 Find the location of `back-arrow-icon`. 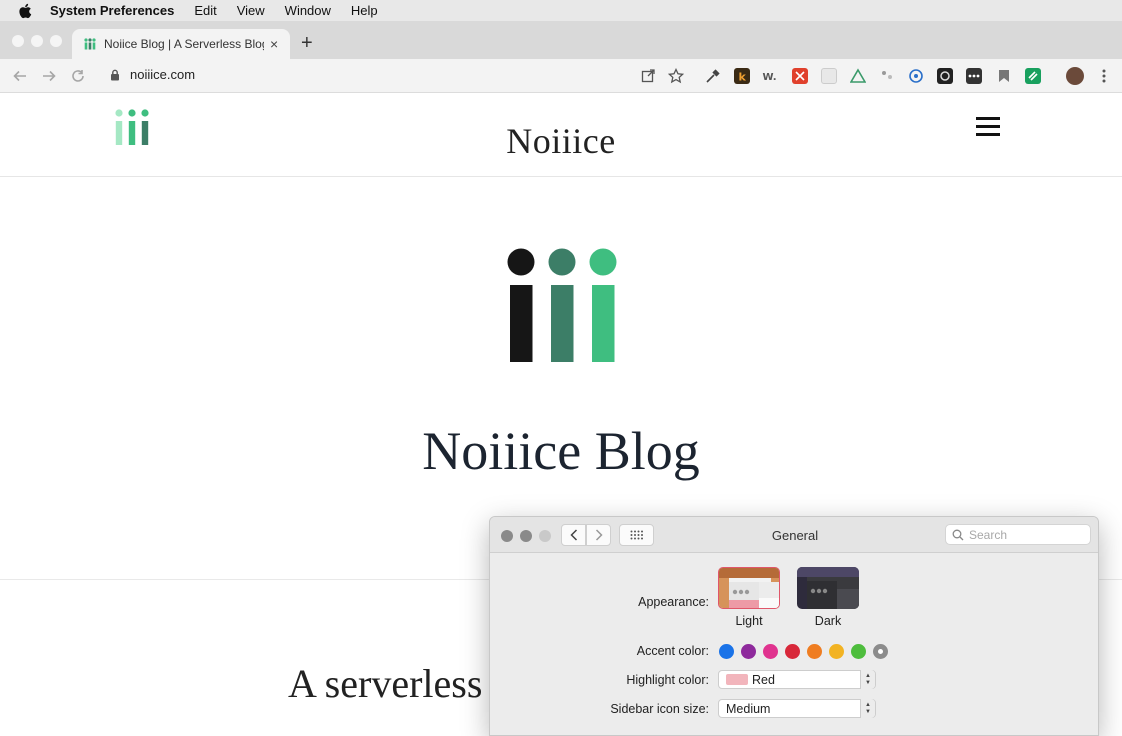

back-arrow-icon is located at coordinates (20, 76).